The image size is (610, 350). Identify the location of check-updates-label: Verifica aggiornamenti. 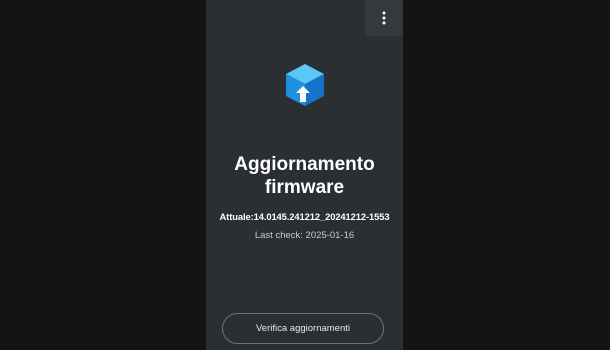
(303, 328).